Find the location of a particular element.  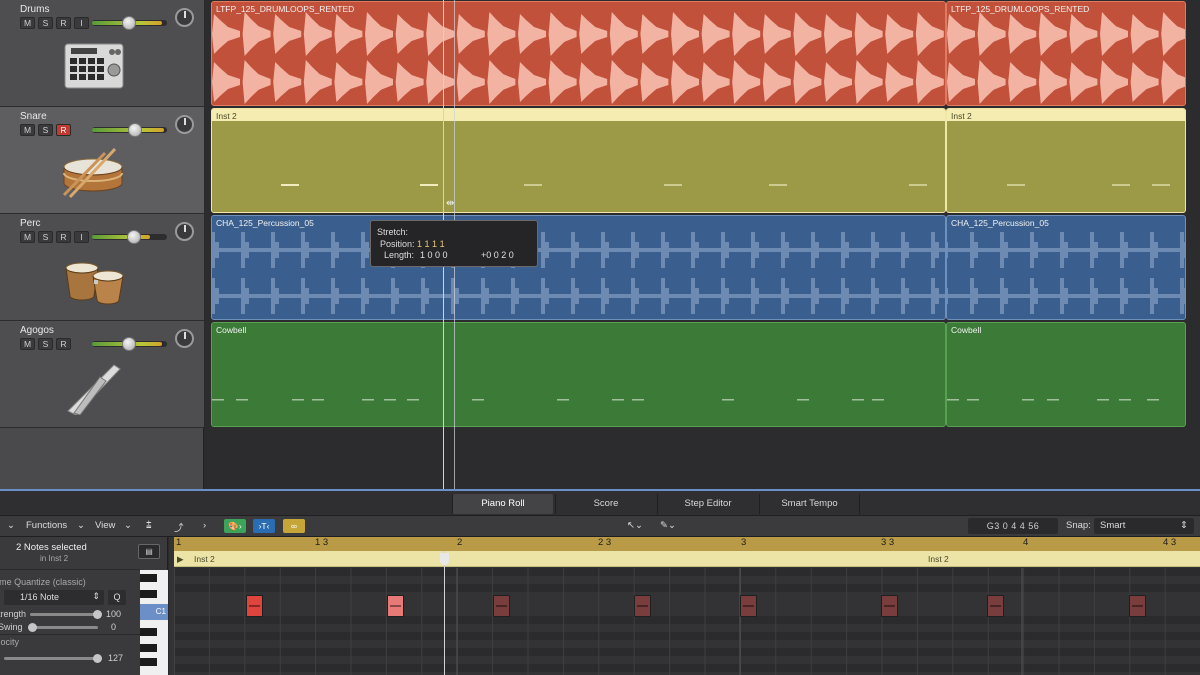

tab-piano-roll: Piano Roll is located at coordinates (502, 504).